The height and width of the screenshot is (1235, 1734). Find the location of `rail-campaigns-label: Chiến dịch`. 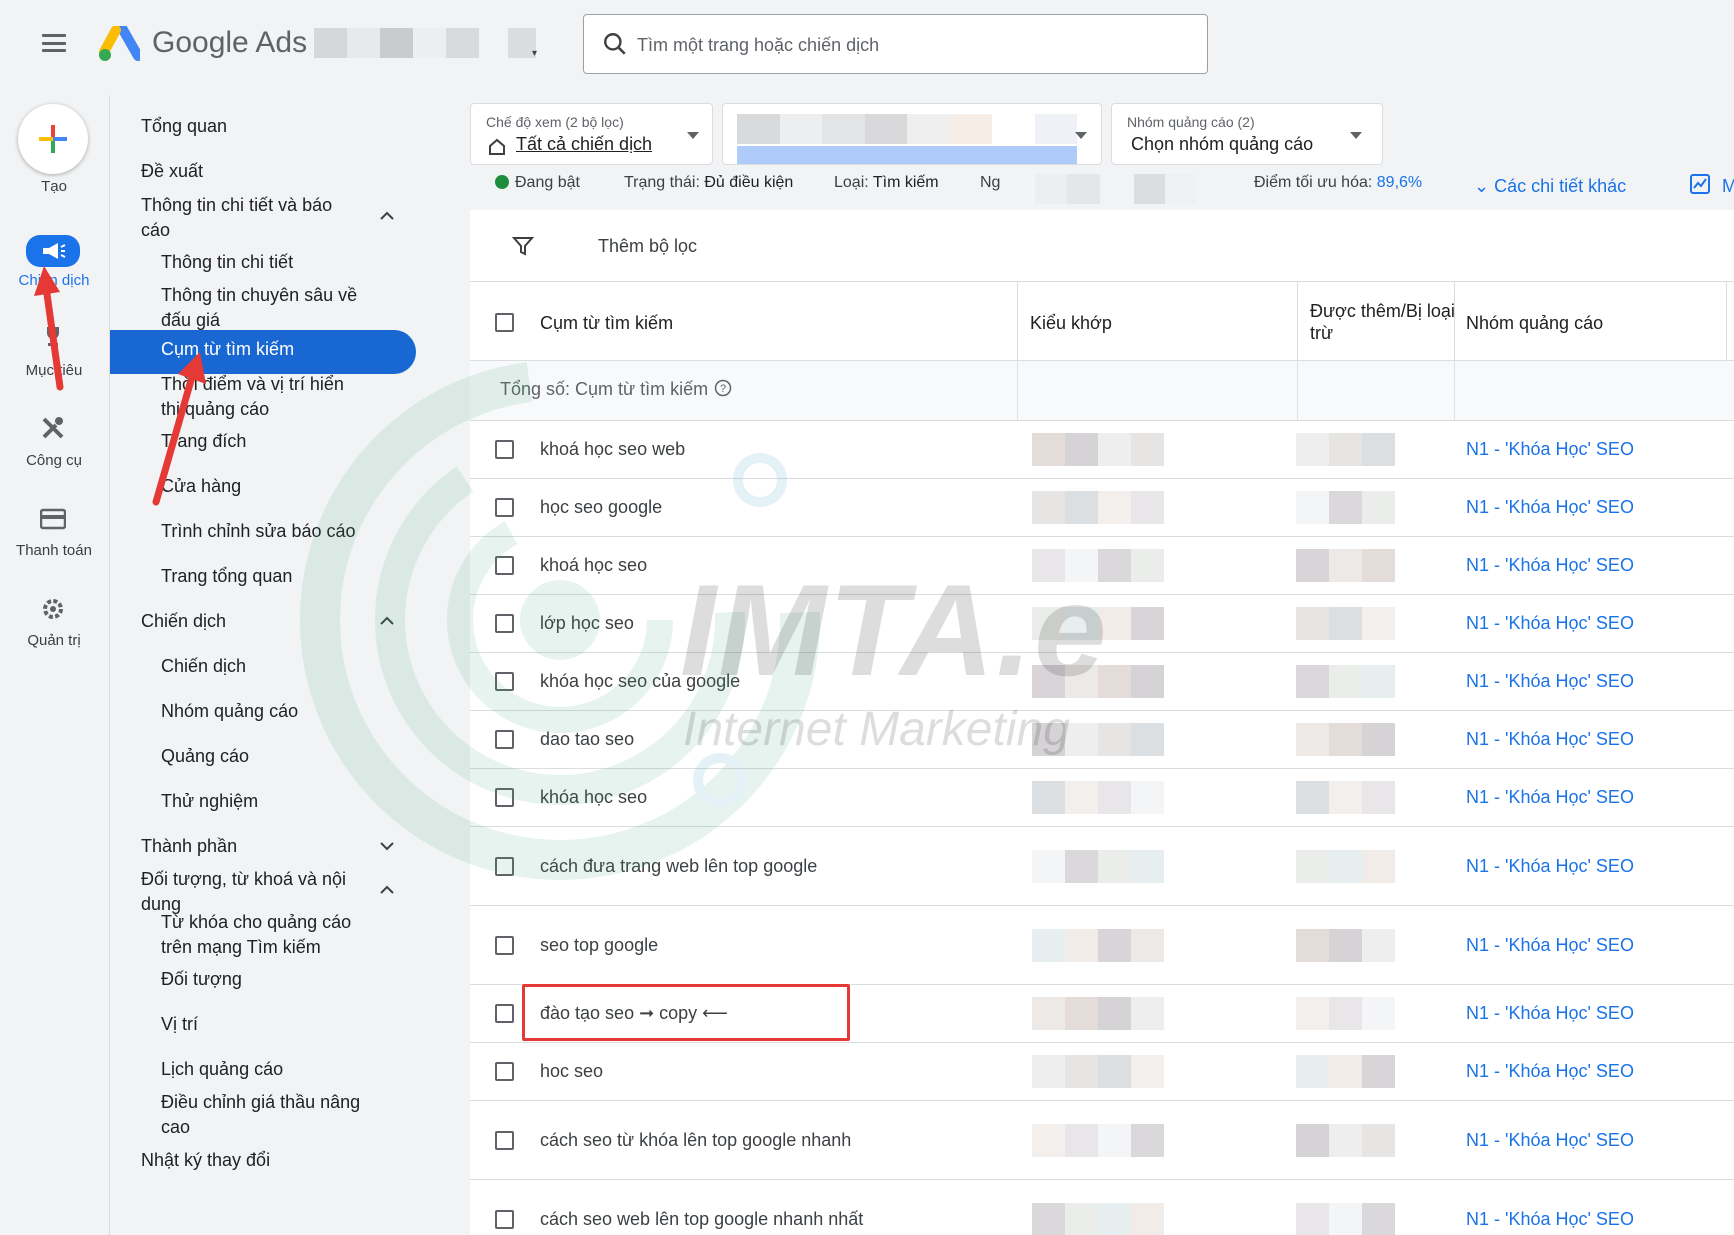

rail-campaigns-label: Chiến dịch is located at coordinates (54, 280).